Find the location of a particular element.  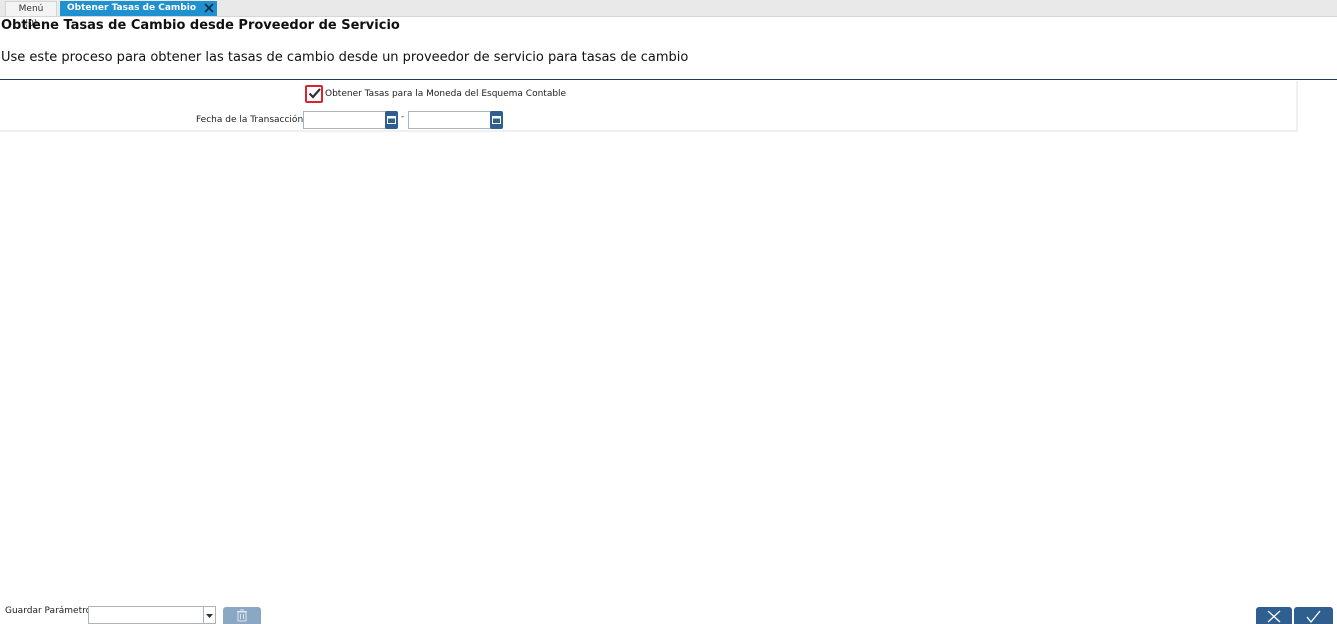

date-to-input is located at coordinates (449, 120).